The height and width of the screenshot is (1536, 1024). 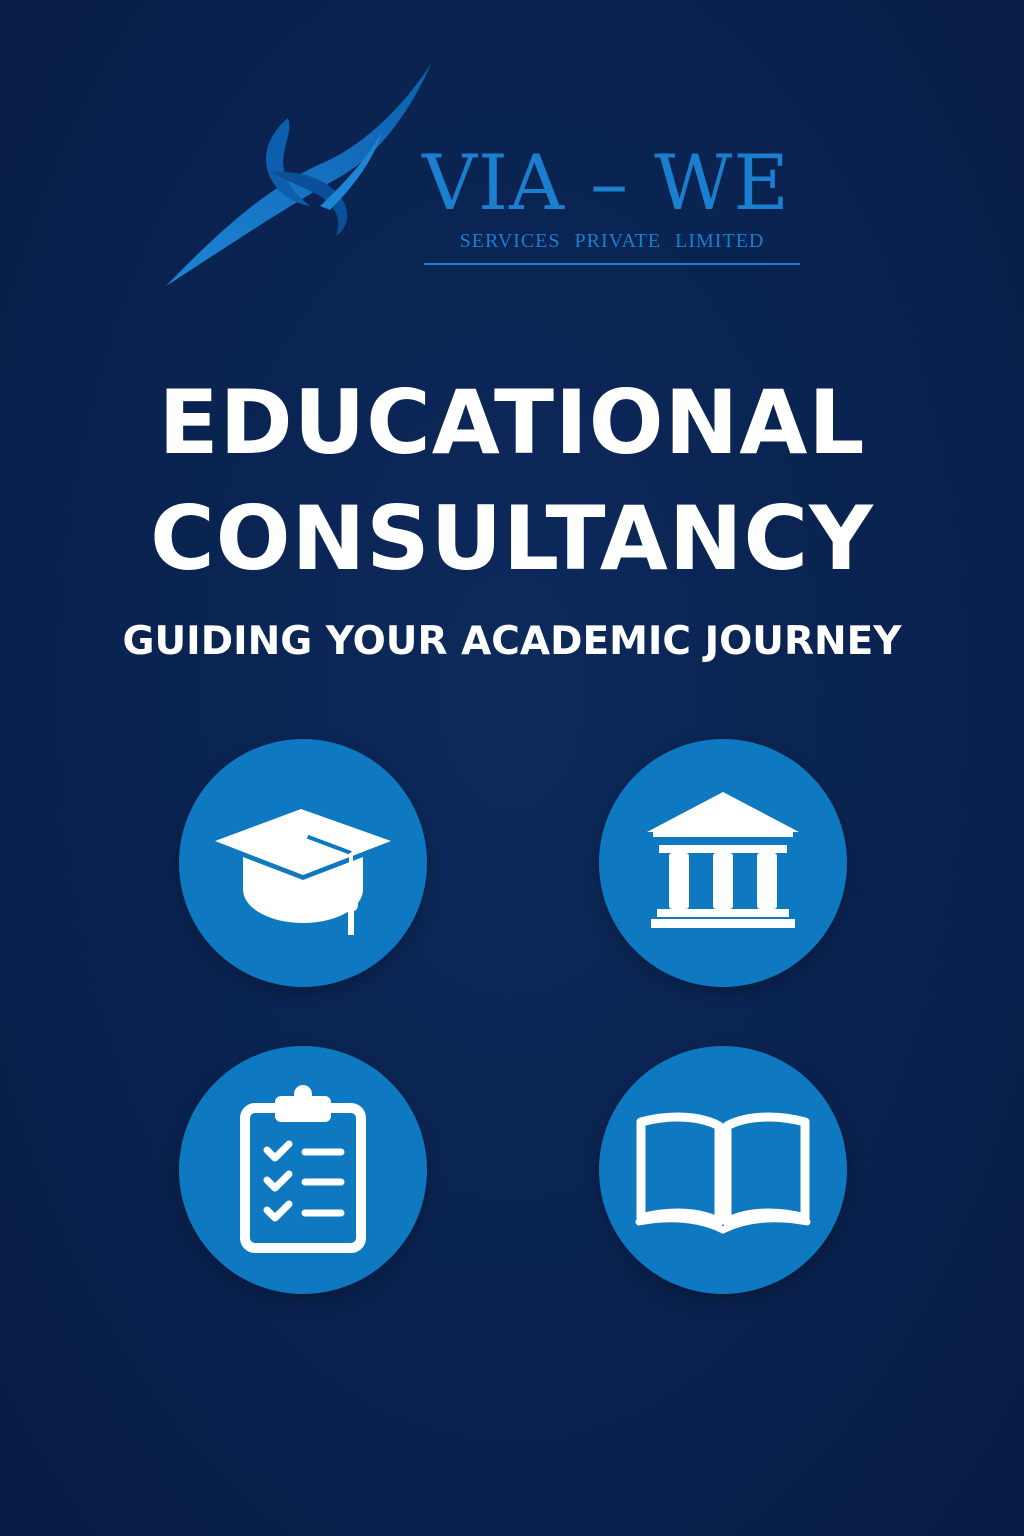 I want to click on headline-line-2: CONSULTANCY, so click(x=512, y=538).